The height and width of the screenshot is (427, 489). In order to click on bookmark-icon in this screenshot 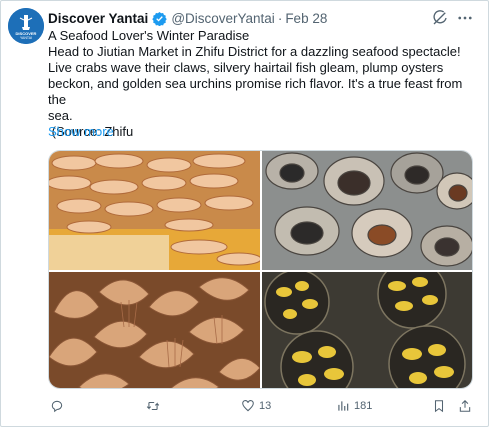, I will do `click(439, 406)`.